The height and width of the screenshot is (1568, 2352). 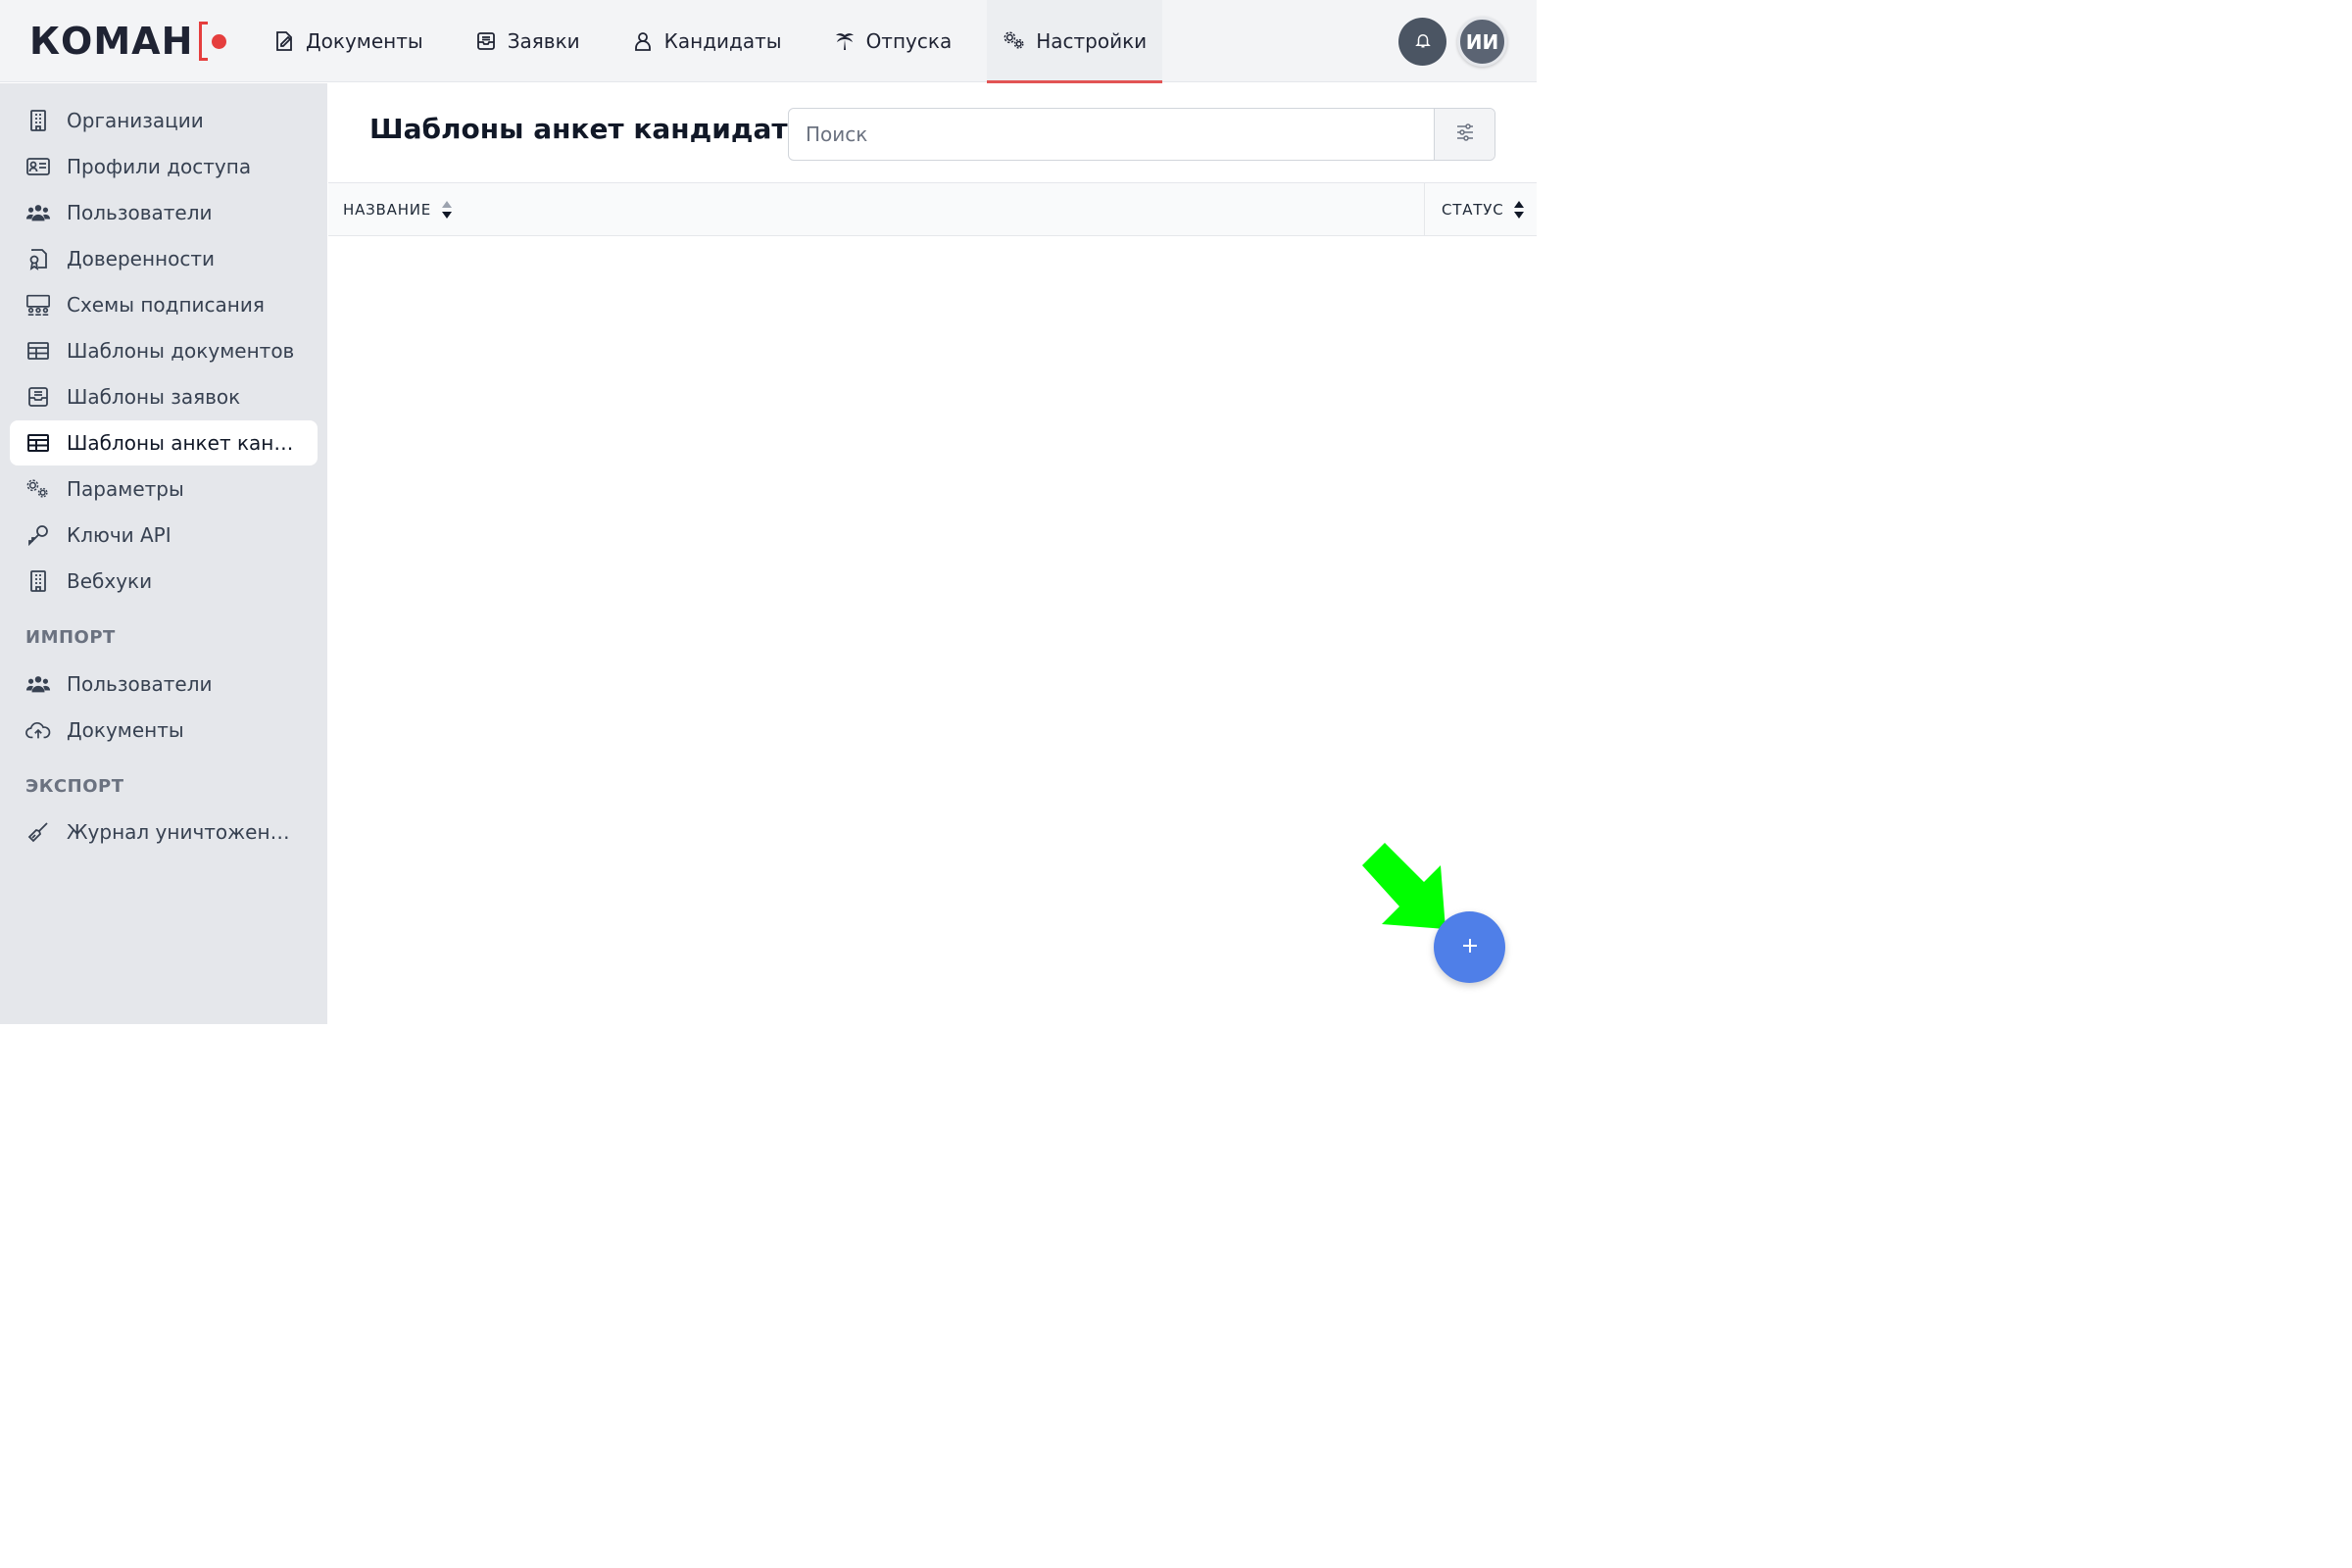 What do you see at coordinates (38, 258) in the screenshot?
I see `certificate-icon` at bounding box center [38, 258].